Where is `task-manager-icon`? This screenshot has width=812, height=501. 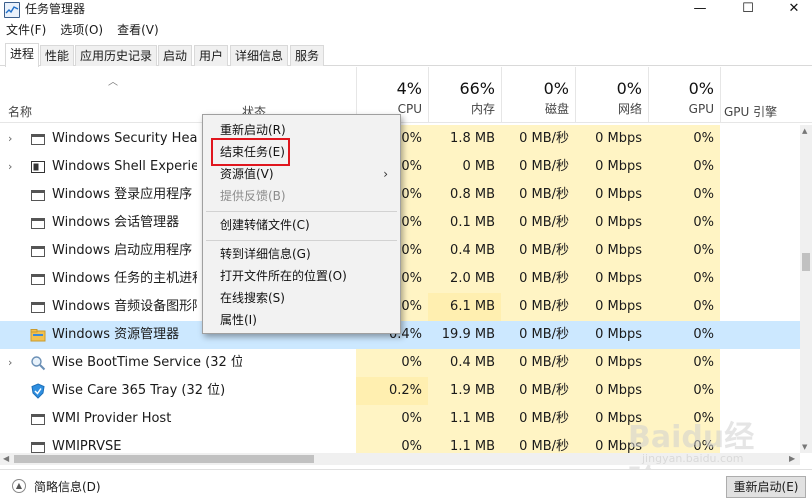
task-manager-icon is located at coordinates (12, 10).